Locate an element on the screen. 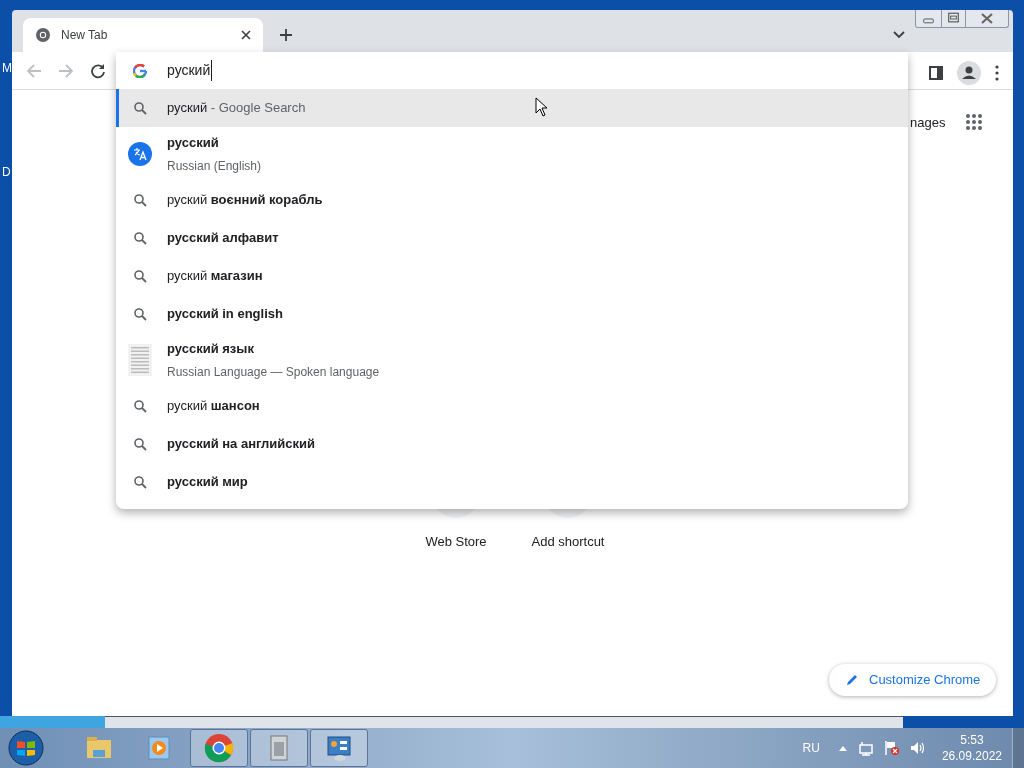  suggestion-row: руский - Google Search is located at coordinates (512, 108).